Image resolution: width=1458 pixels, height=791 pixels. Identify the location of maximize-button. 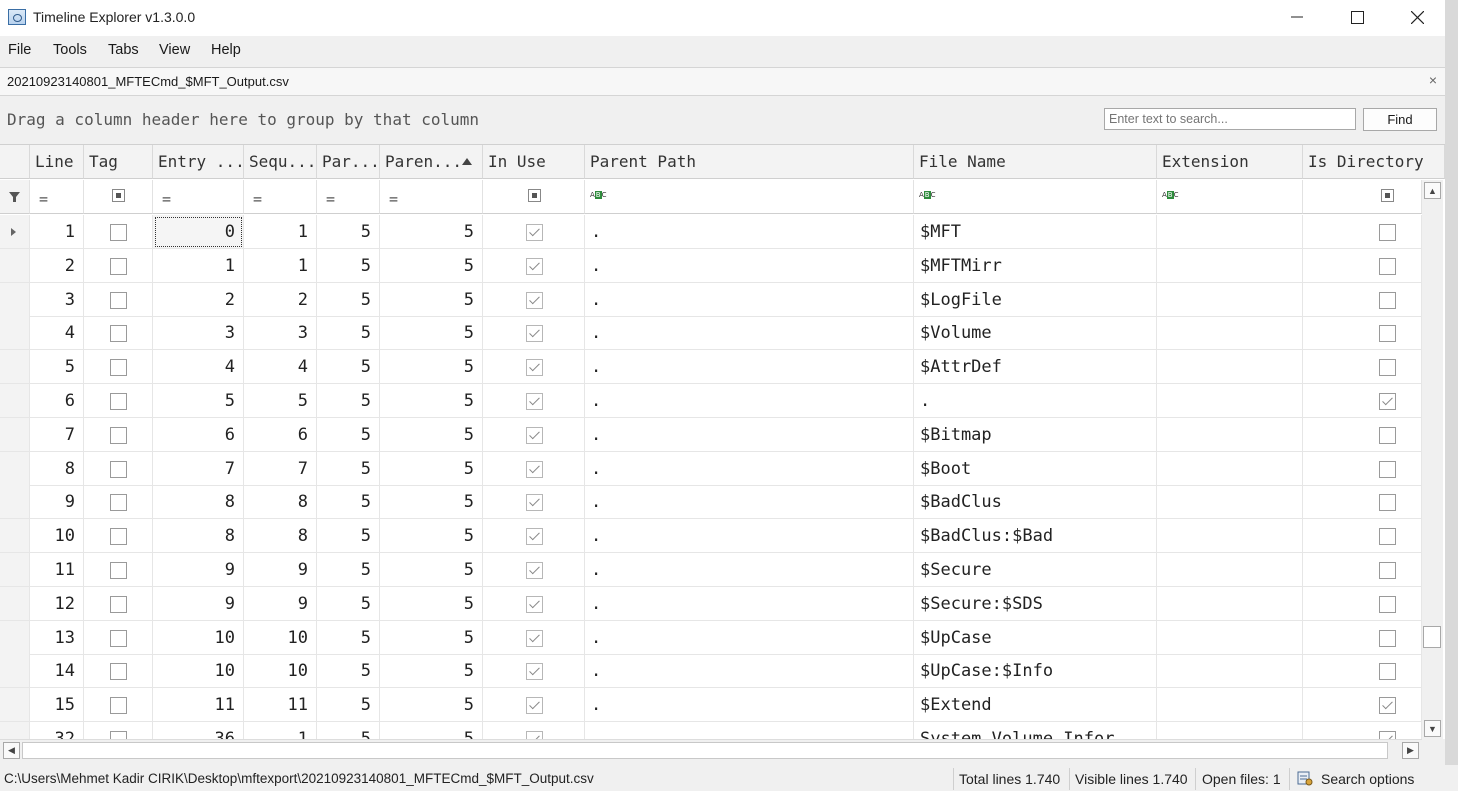
(1357, 17).